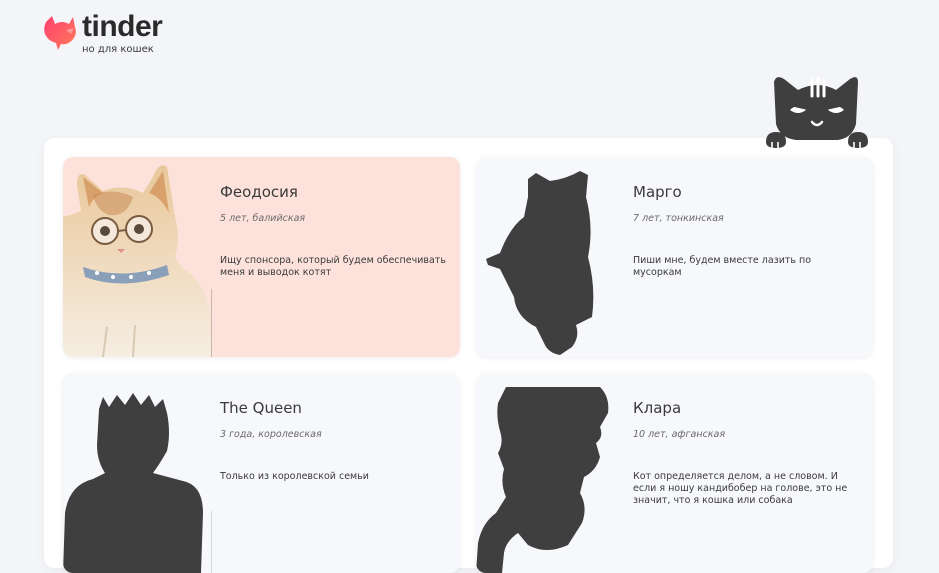  Describe the element at coordinates (263, 218) in the screenshot. I see `profile-meta: 5 лет, балийская` at that location.